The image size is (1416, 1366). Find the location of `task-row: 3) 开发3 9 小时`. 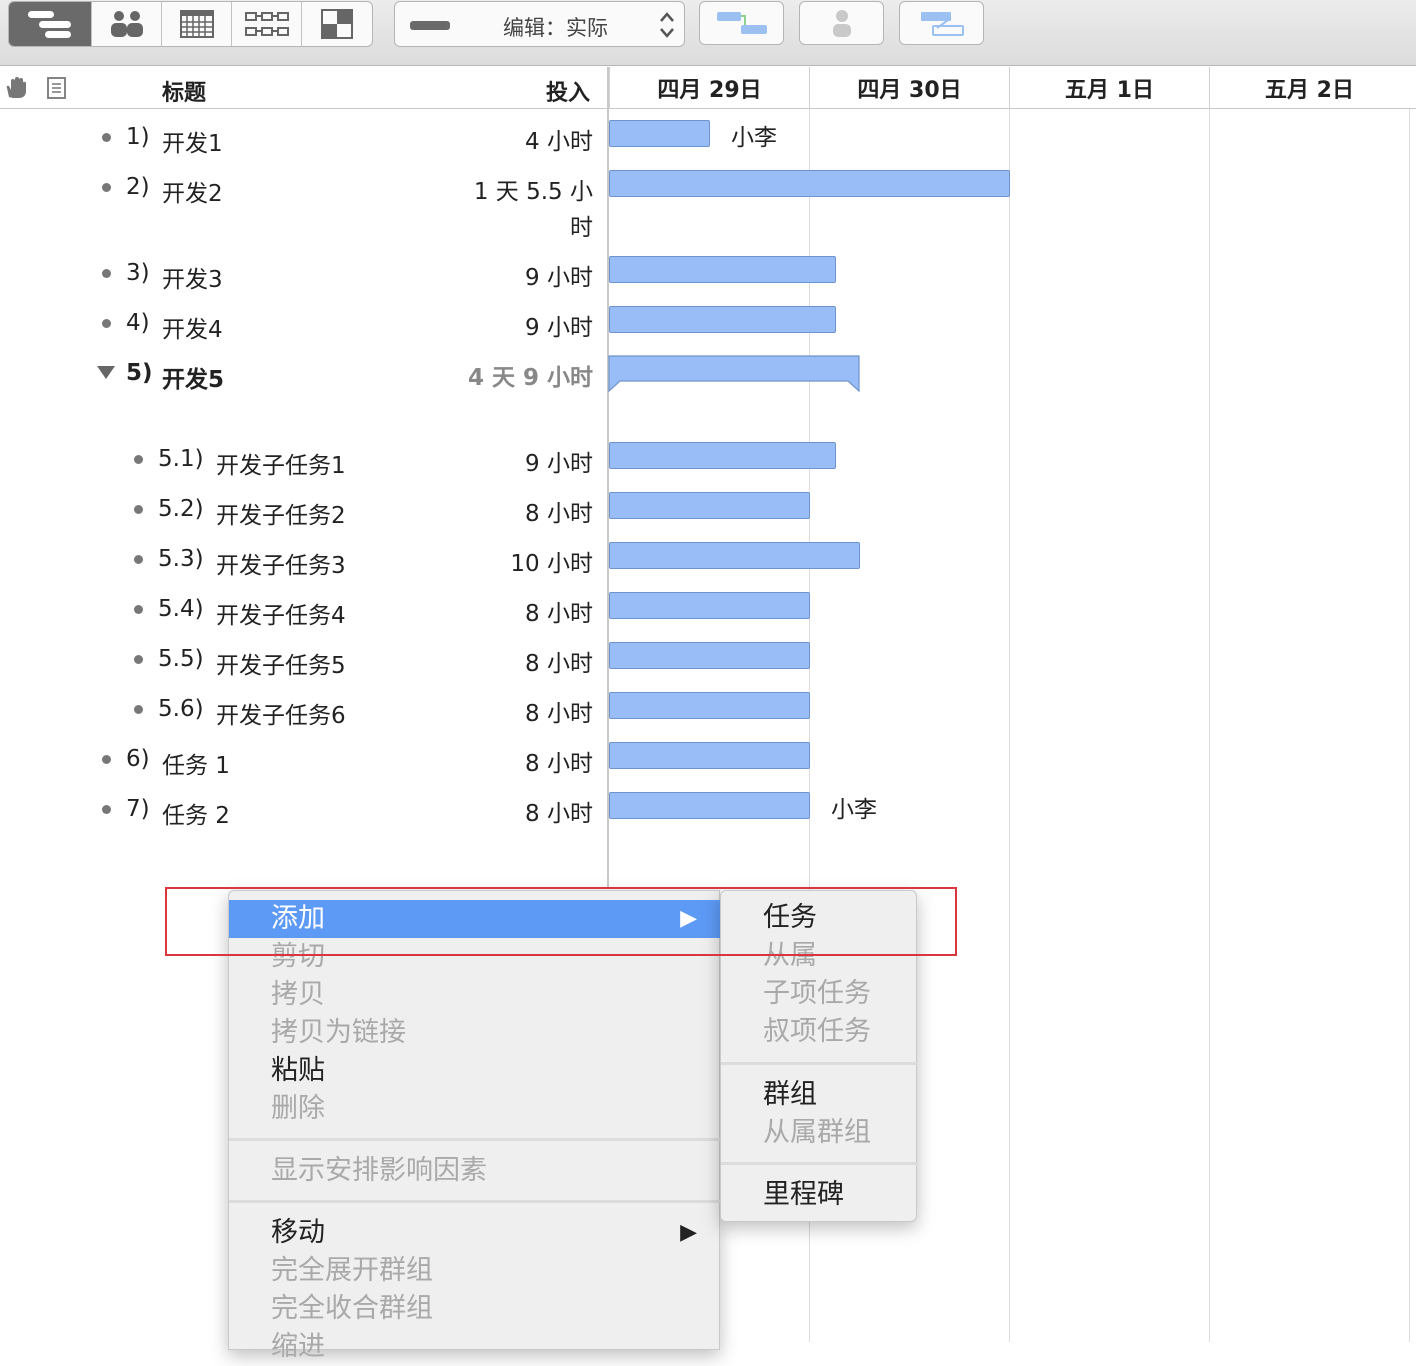

task-row: 3) 开发3 9 小时 is located at coordinates (303, 273).